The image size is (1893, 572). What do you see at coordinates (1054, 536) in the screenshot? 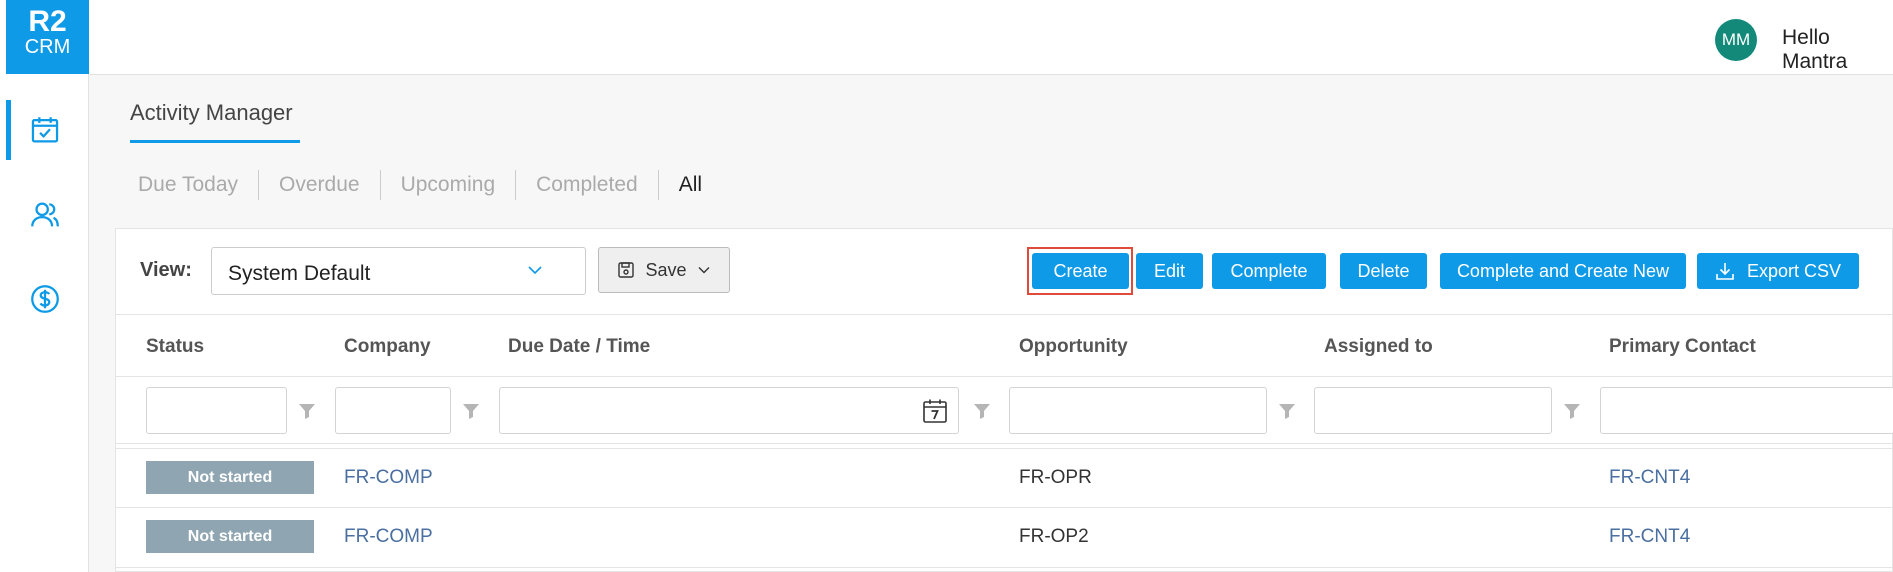
I see `opportunity-cell: FR-OP2` at bounding box center [1054, 536].